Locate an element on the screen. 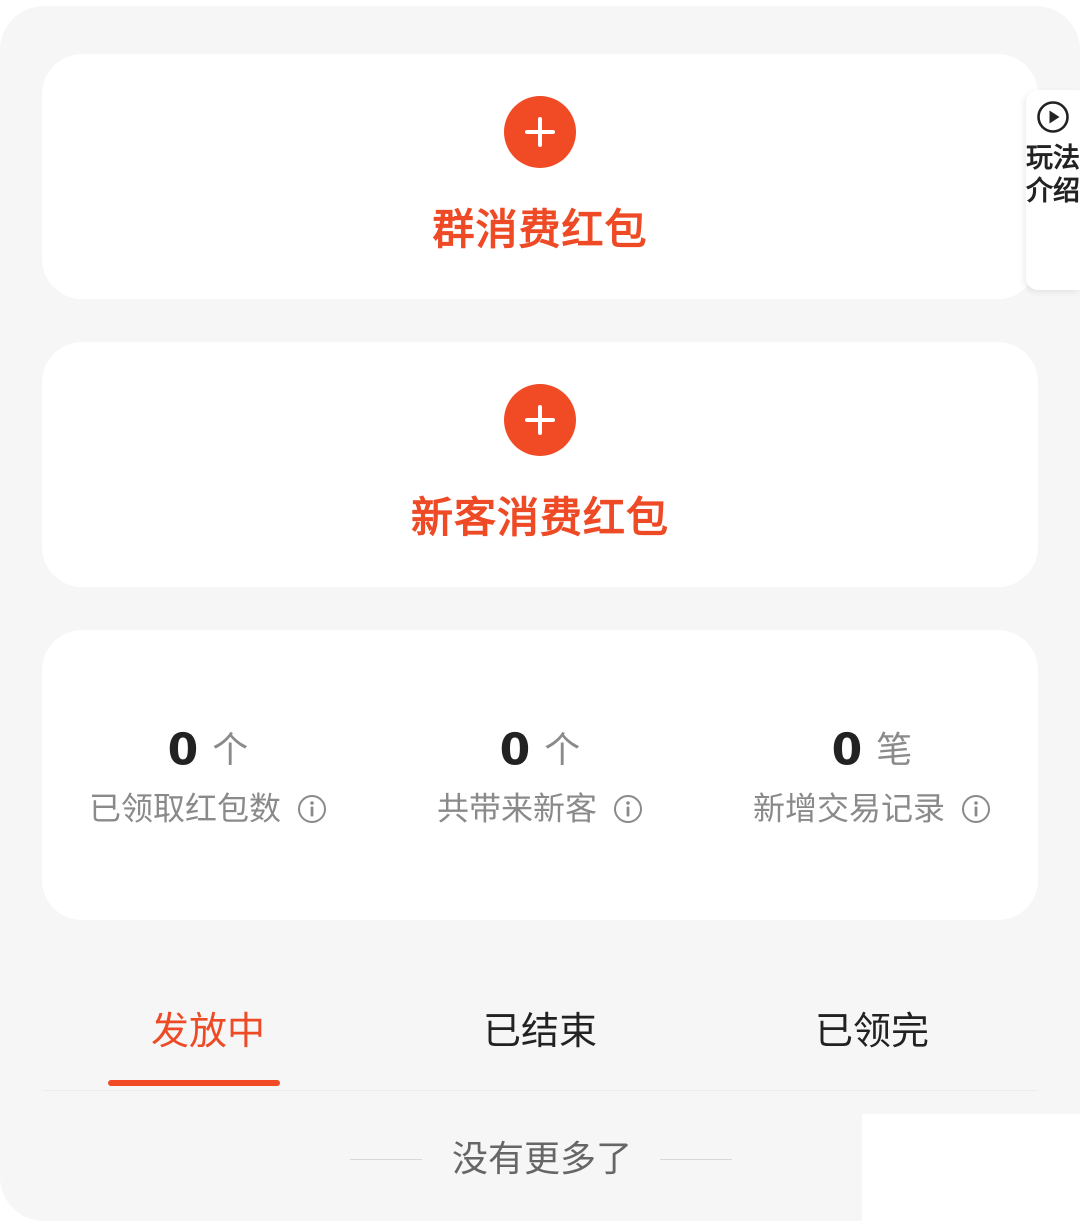  stat-label: 已领取红包数 is located at coordinates (184, 808).